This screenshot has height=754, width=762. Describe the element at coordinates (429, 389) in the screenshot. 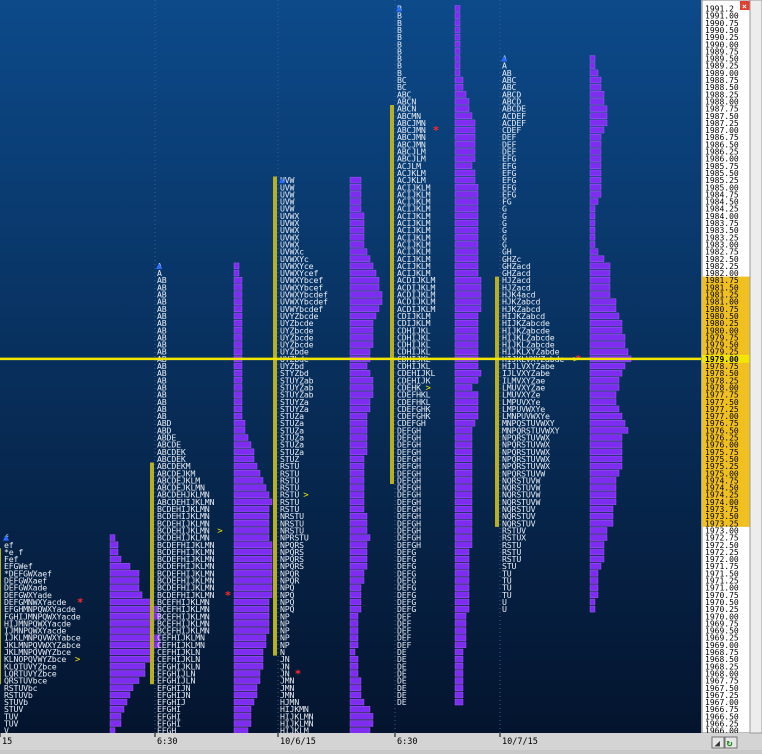

I see `close-marker: >` at that location.